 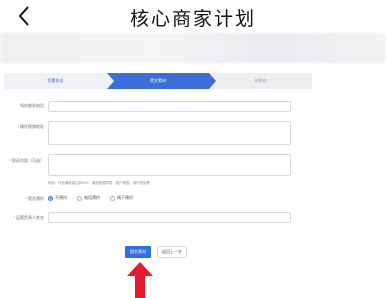 I want to click on step-pending-review: 待审核, so click(x=261, y=81).